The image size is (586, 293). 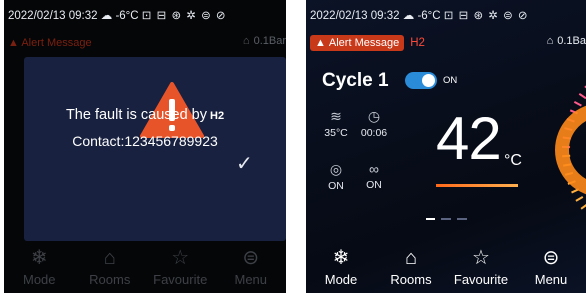 I want to click on water-temp-icon: ≋, so click(x=336, y=116).